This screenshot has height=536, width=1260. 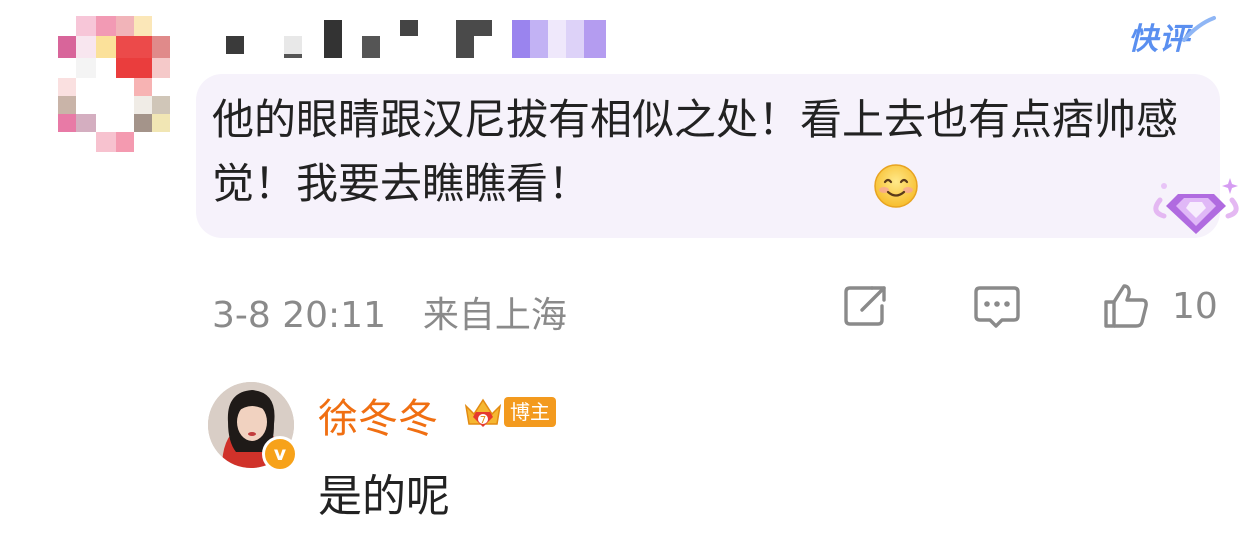 What do you see at coordinates (530, 412) in the screenshot?
I see `blogger-label: 博主` at bounding box center [530, 412].